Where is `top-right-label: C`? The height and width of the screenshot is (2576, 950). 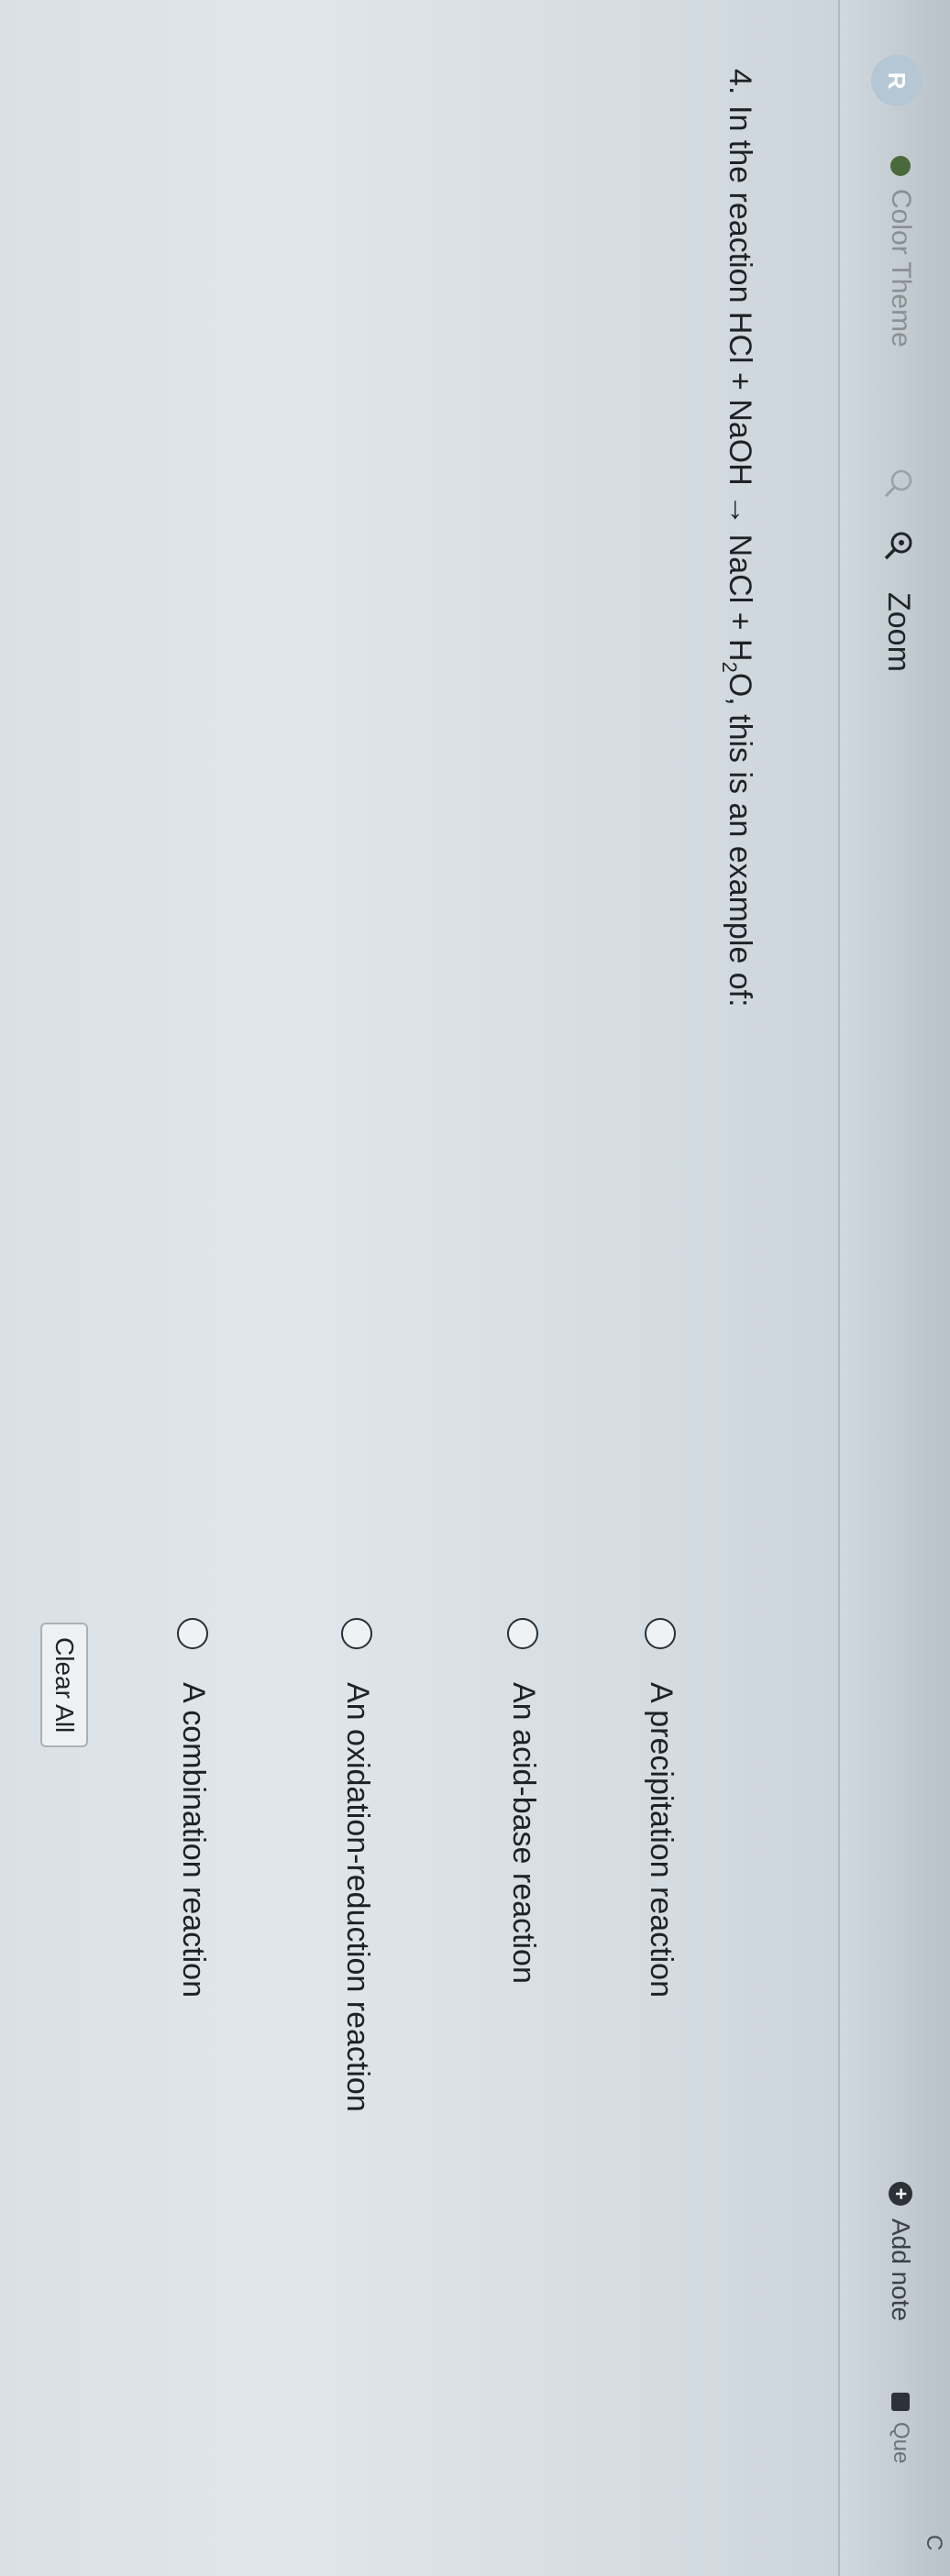
top-right-label: C is located at coordinates (934, 2543).